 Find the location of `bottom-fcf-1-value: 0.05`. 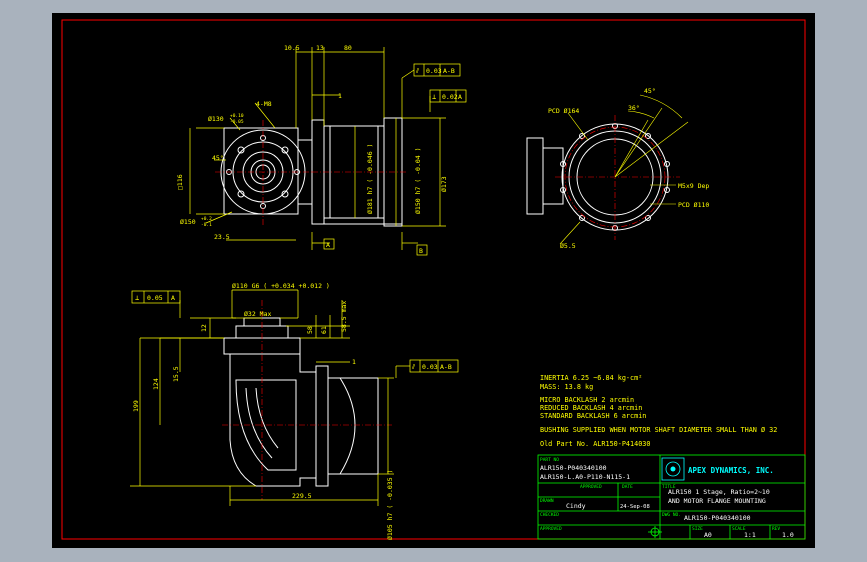

bottom-fcf-1-value: 0.05 is located at coordinates (155, 298).